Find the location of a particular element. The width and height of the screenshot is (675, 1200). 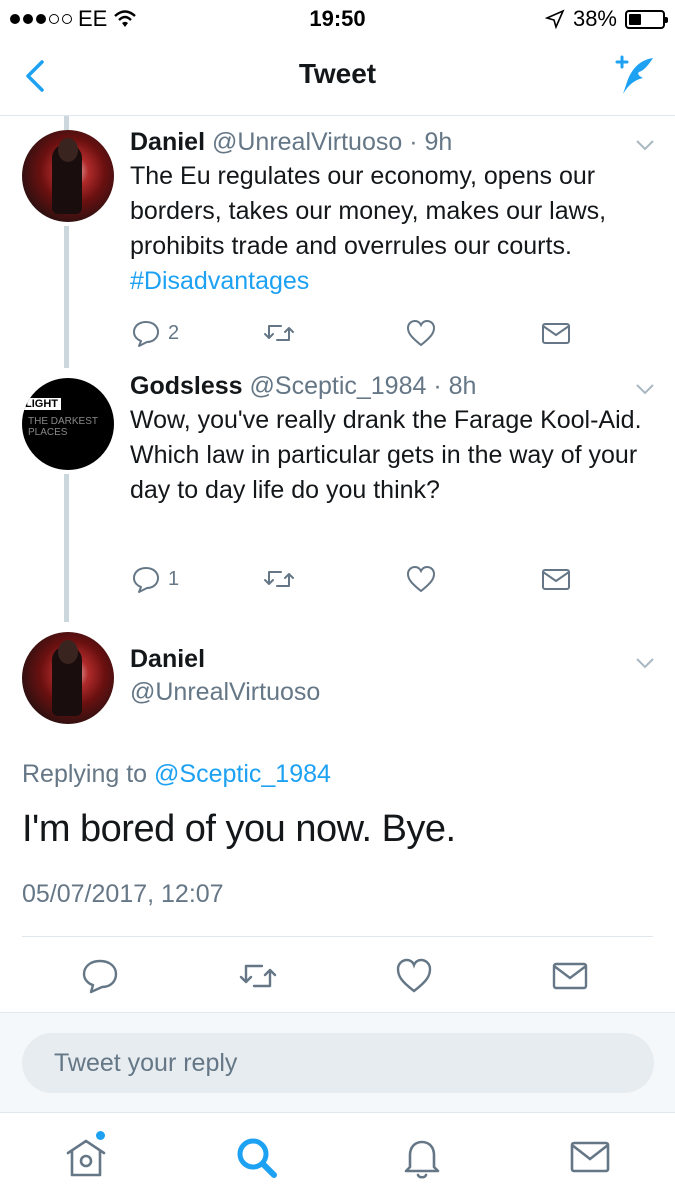

avatar: LIGHT THE DARKEST PLACES is located at coordinates (68, 424).